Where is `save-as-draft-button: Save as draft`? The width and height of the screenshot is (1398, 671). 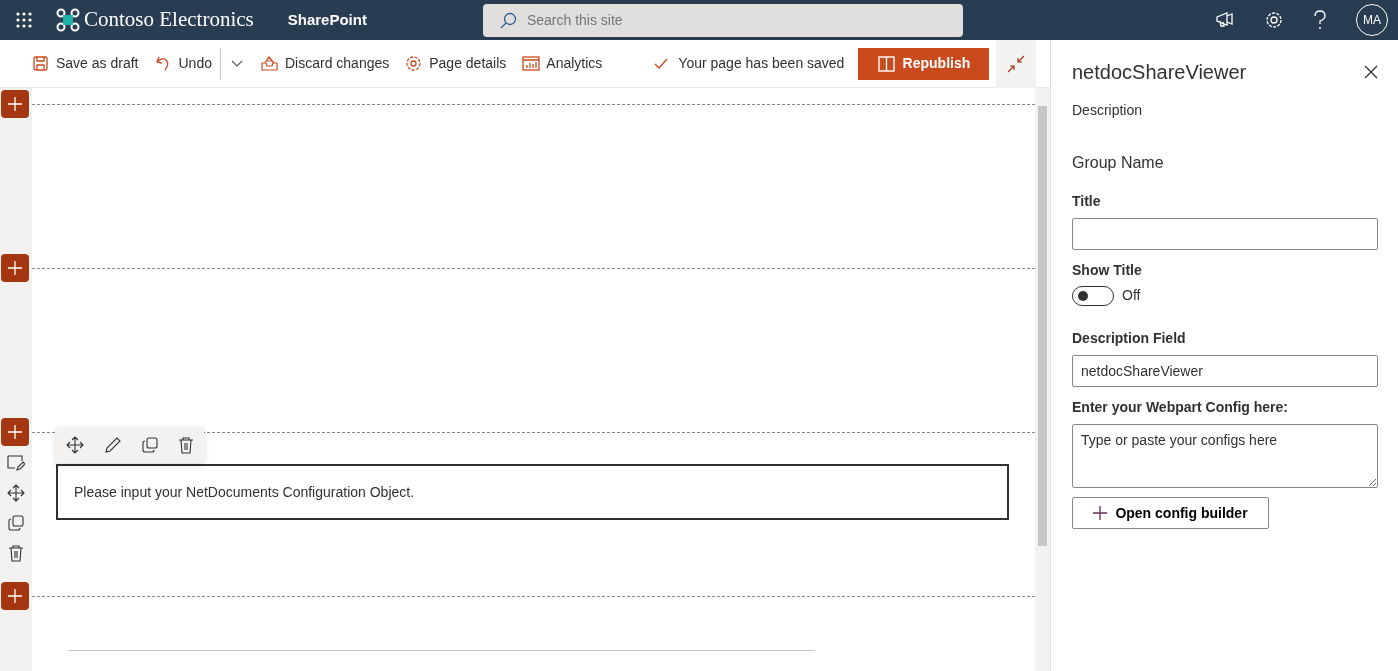 save-as-draft-button: Save as draft is located at coordinates (85, 63).